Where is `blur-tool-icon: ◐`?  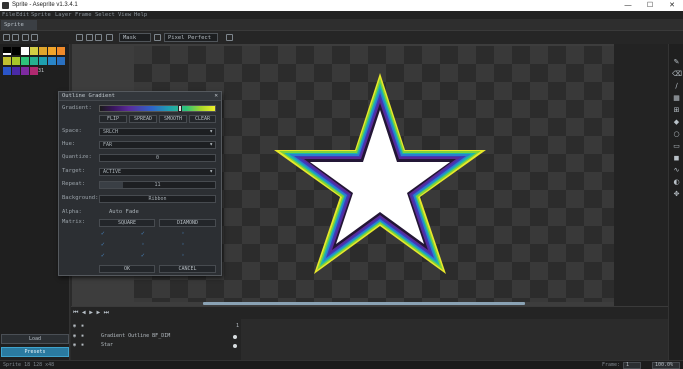
blur-tool-icon: ◐ is located at coordinates (676, 182).